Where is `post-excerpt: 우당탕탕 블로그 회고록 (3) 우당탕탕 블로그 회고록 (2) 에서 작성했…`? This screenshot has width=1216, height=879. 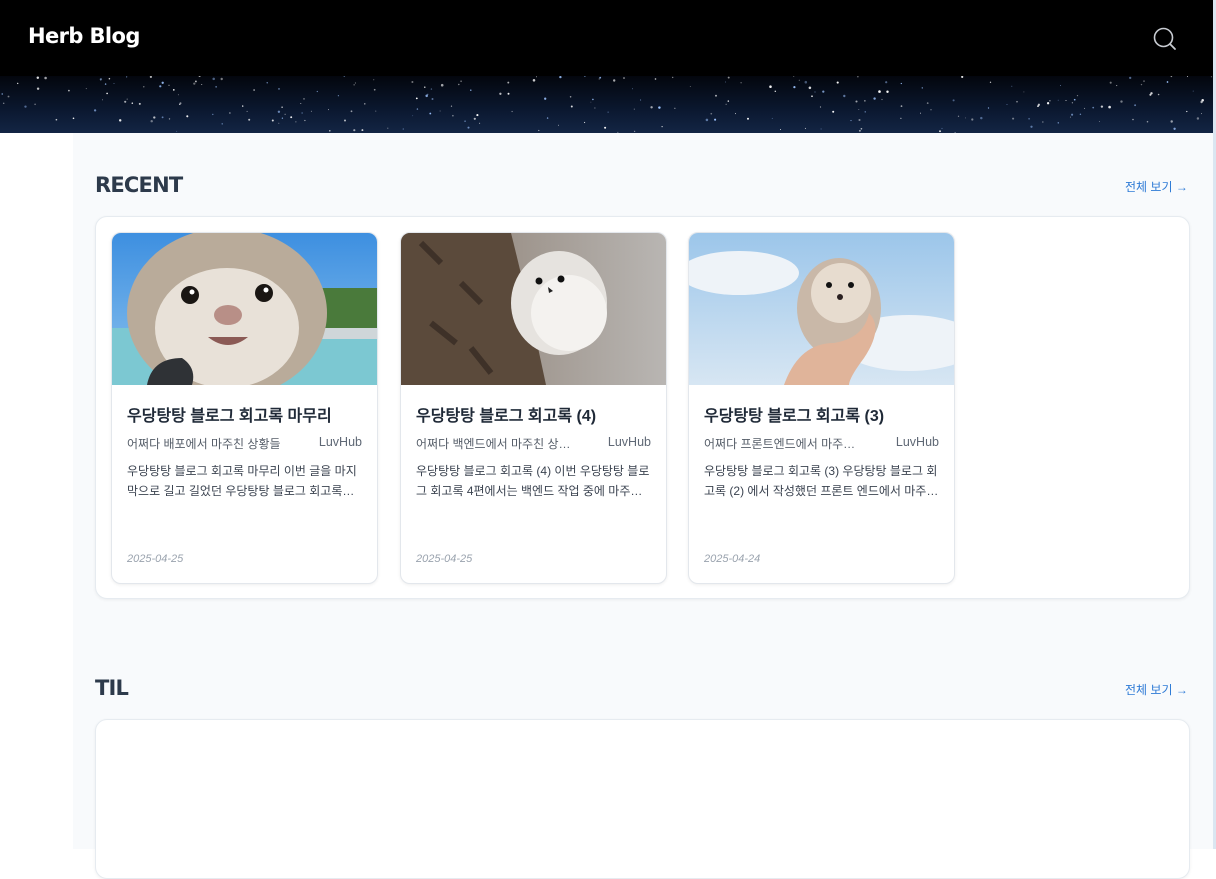
post-excerpt: 우당탕탕 블로그 회고록 (3) 우당탕탕 블로그 회고록 (2) 에서 작성했… is located at coordinates (821, 481).